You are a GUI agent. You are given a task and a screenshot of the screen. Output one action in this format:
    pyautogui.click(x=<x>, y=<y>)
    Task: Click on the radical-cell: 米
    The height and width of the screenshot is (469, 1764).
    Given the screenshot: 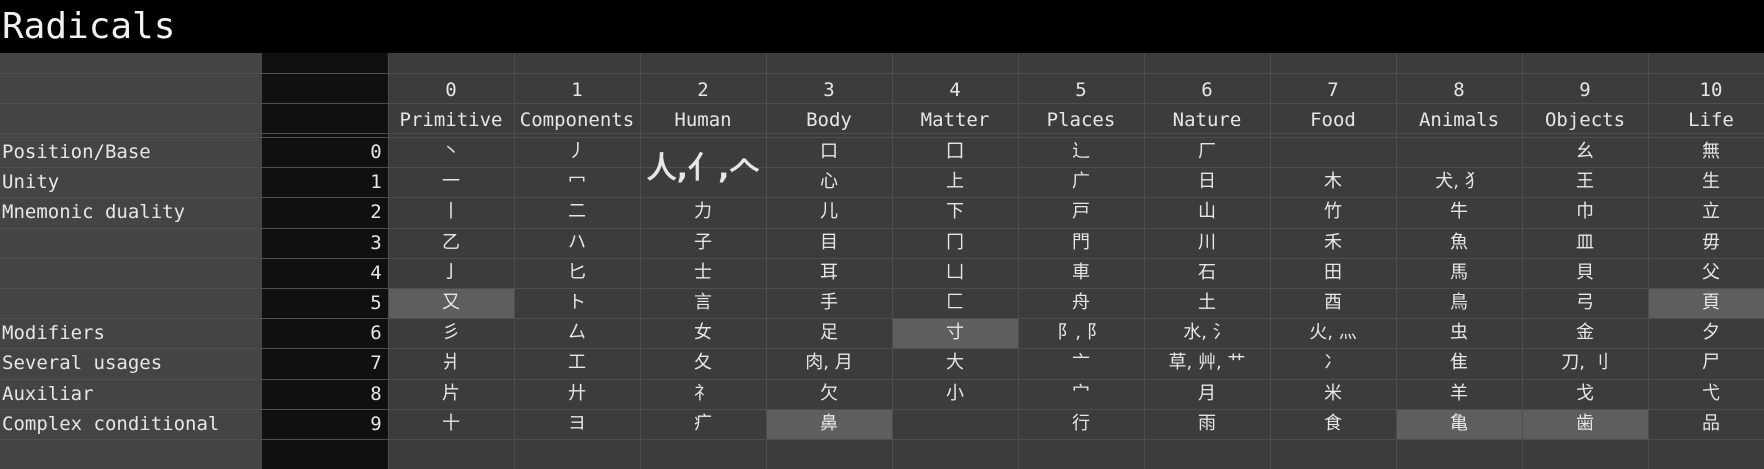 What is the action you would take?
    pyautogui.click(x=1333, y=394)
    